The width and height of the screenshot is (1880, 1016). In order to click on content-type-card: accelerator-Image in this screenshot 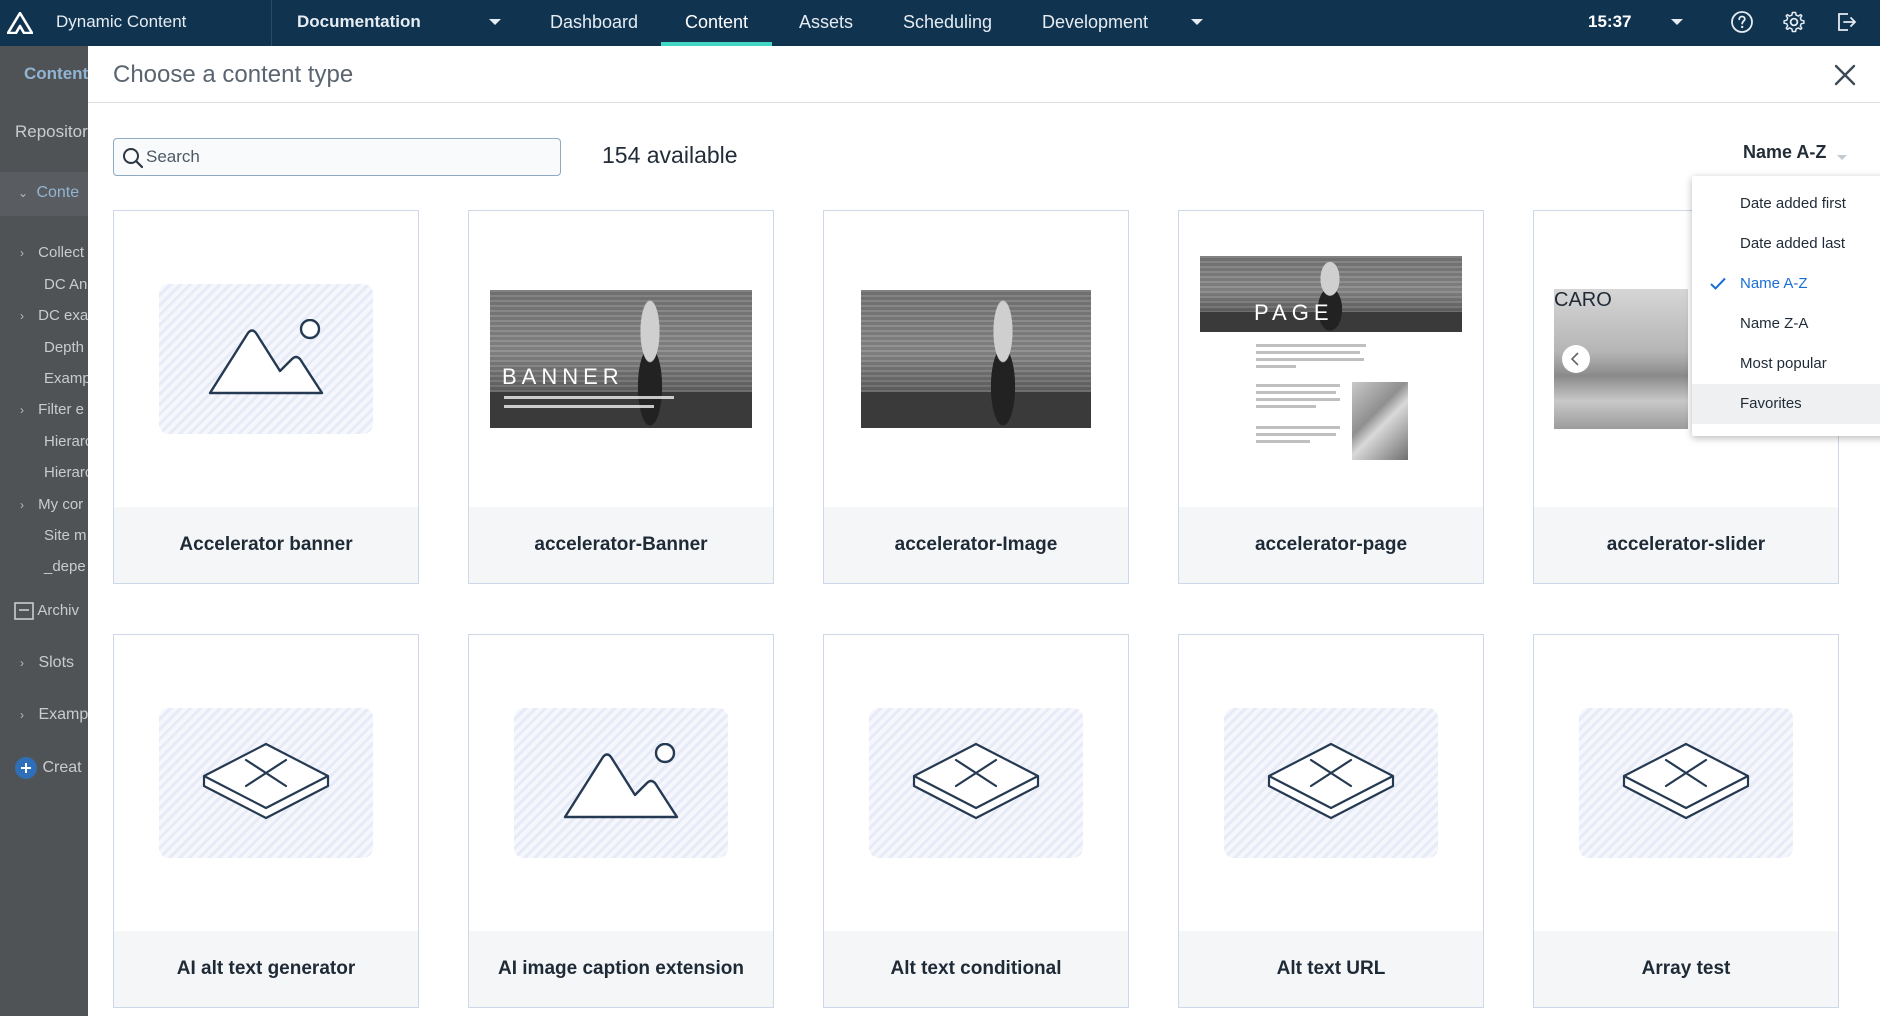, I will do `click(976, 397)`.